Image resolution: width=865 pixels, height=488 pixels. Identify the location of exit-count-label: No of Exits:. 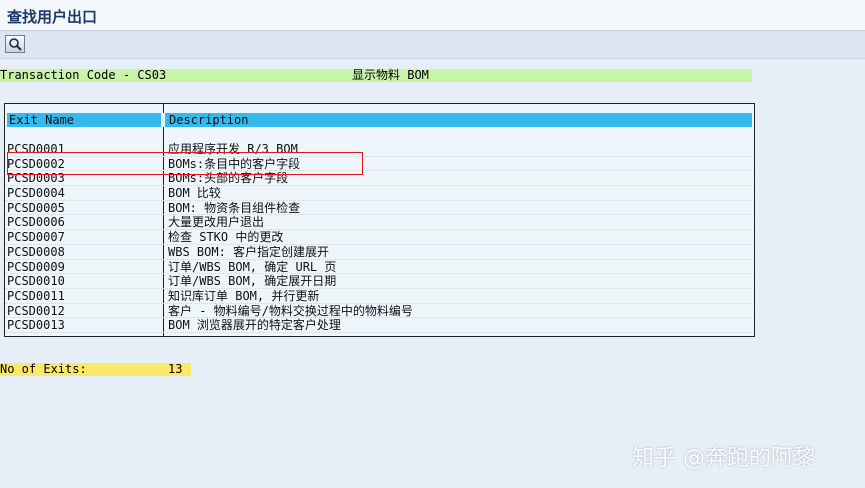
(43, 369).